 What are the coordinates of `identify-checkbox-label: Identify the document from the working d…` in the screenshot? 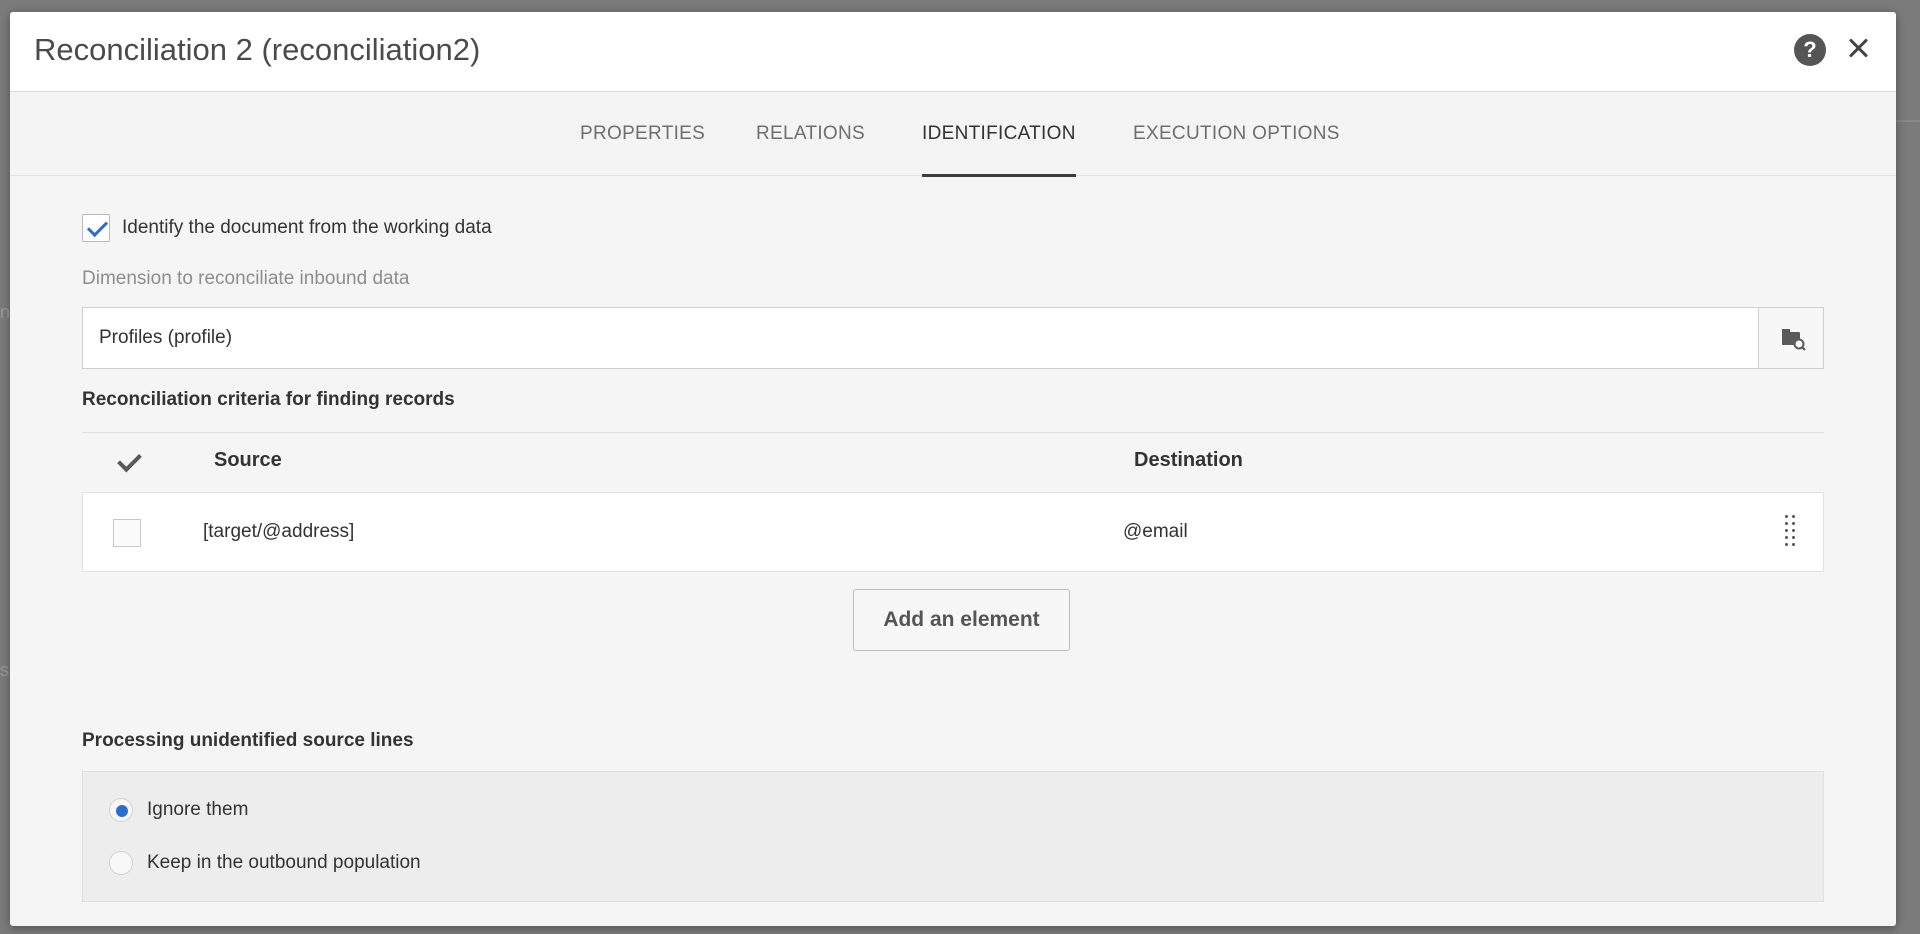 It's located at (307, 227).